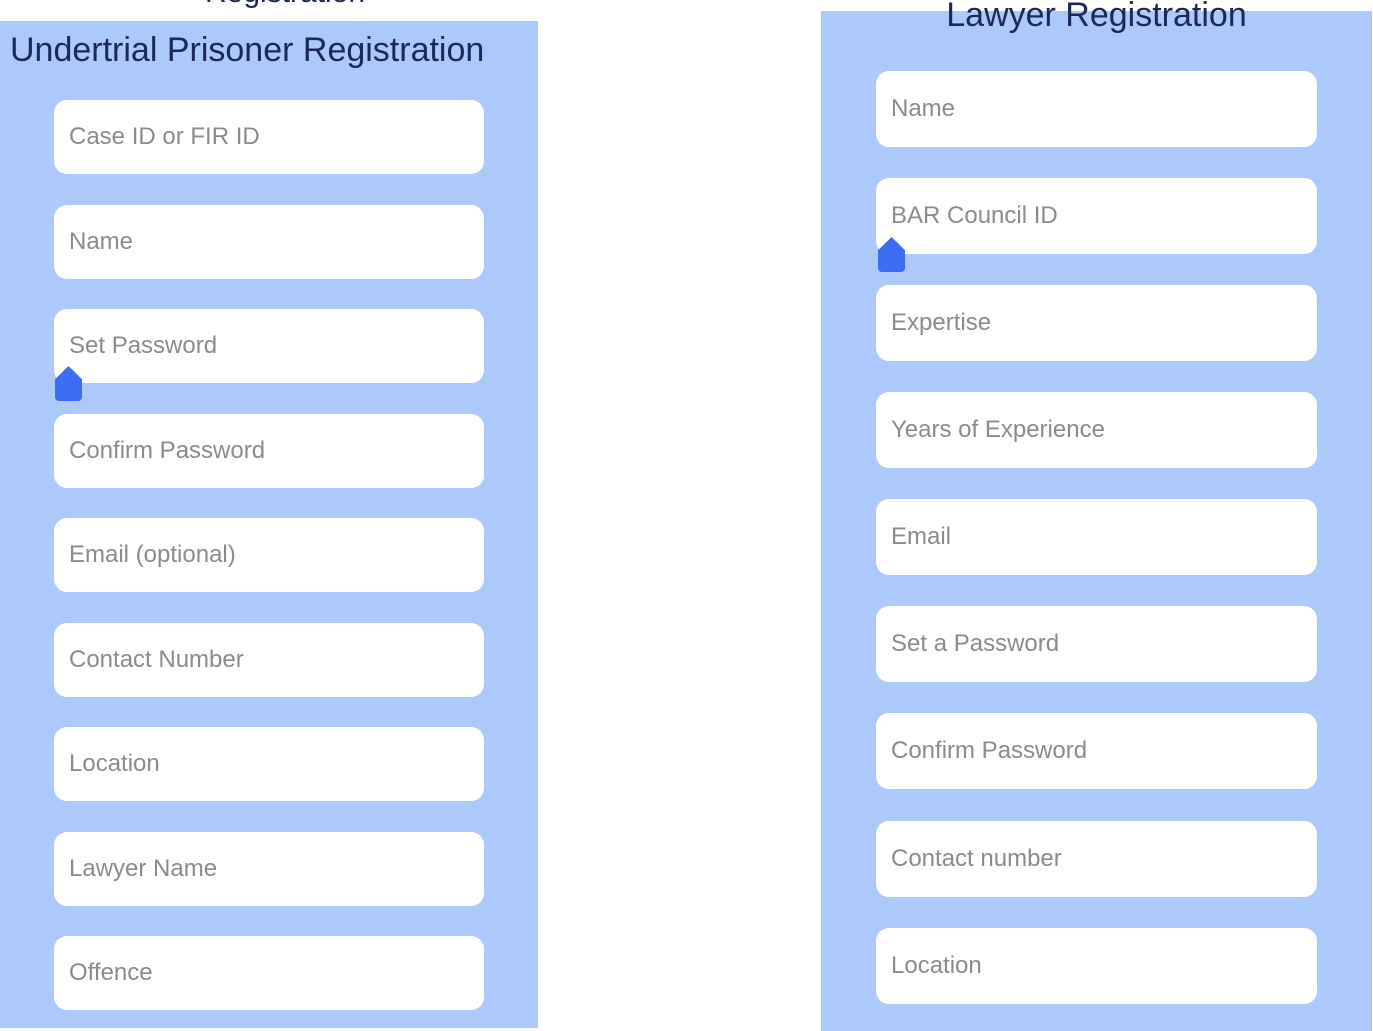  What do you see at coordinates (1096, 537) in the screenshot?
I see `lawyer-email-field: Email` at bounding box center [1096, 537].